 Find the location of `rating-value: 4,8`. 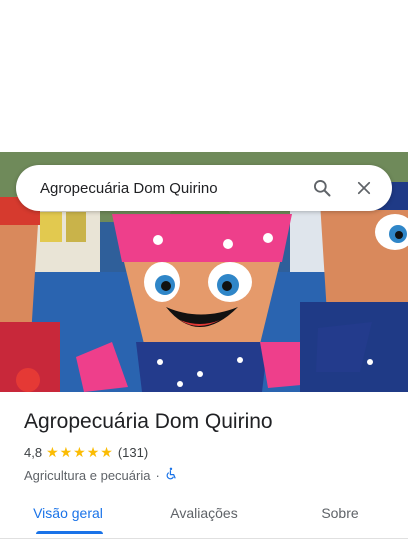

rating-value: 4,8 is located at coordinates (33, 452).